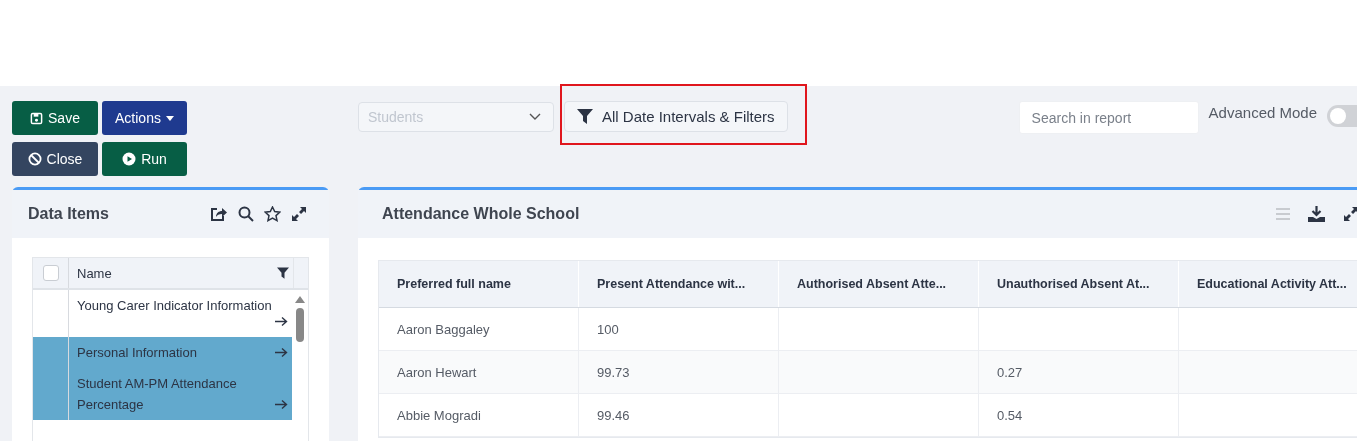 This screenshot has height=441, width=1357. I want to click on table-cell: 99.46, so click(613, 415).